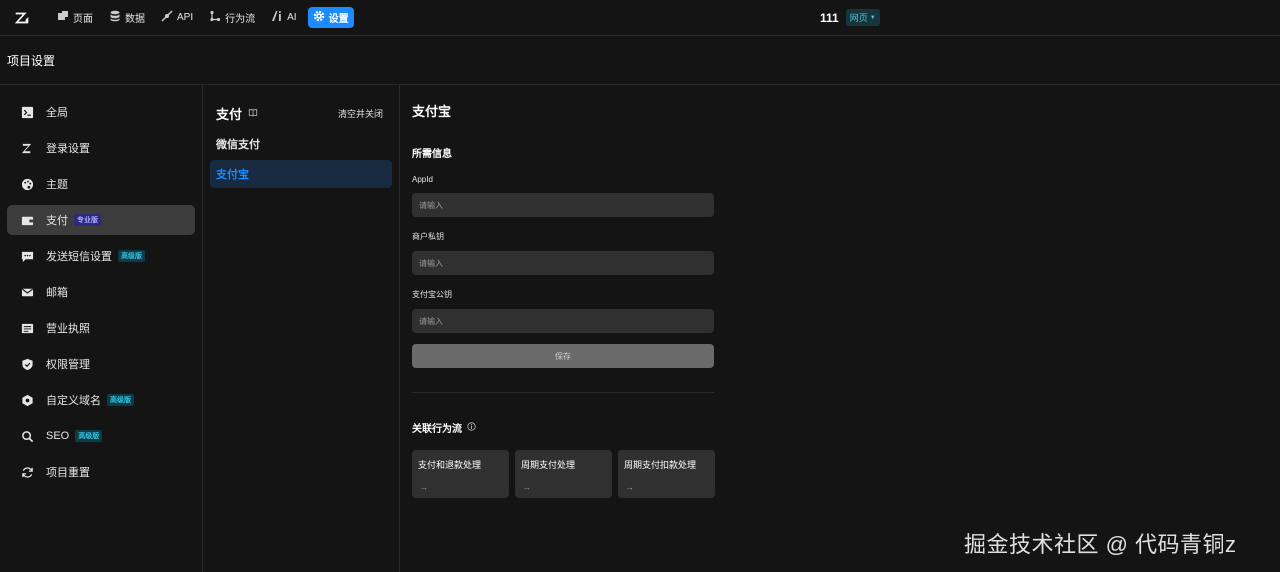  What do you see at coordinates (829, 17) in the screenshot?
I see `project-name: 111` at bounding box center [829, 17].